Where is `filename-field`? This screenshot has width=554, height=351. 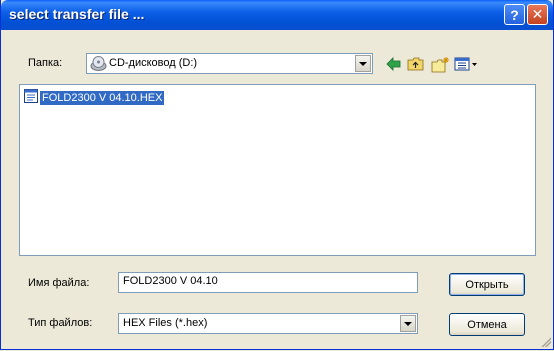 filename-field is located at coordinates (268, 282).